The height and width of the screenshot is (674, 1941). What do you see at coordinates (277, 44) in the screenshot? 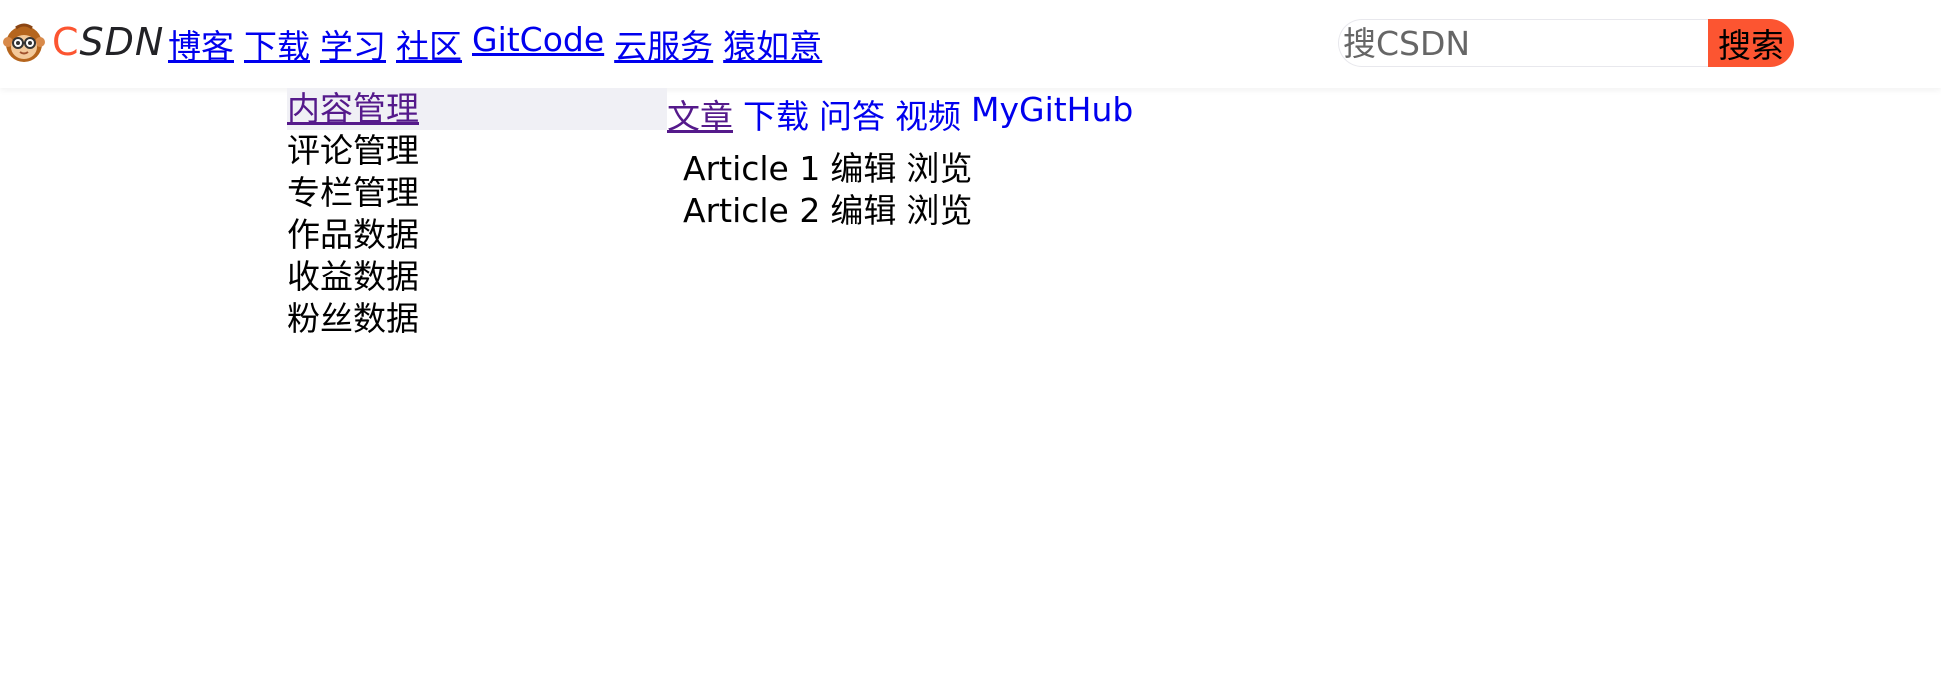
I see `nav-download: 下载` at bounding box center [277, 44].